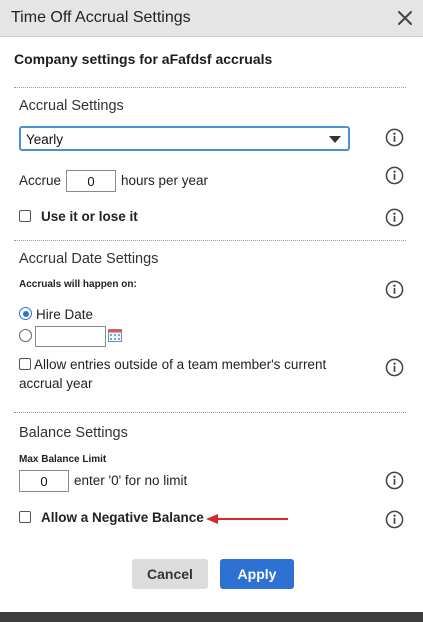 The height and width of the screenshot is (622, 423). Describe the element at coordinates (405, 18) in the screenshot. I see `close-icon` at that location.